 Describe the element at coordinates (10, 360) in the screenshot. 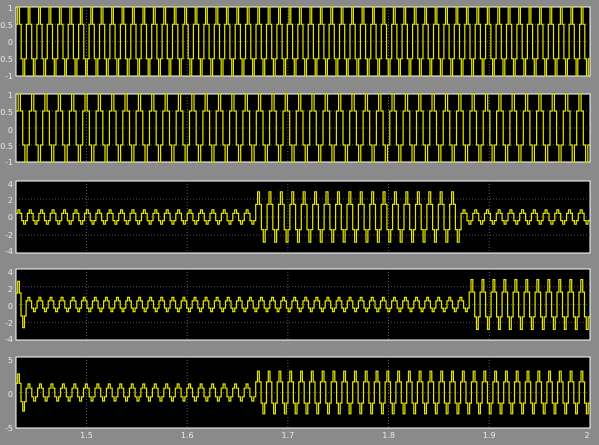

I see `y-tick-label: 5` at that location.